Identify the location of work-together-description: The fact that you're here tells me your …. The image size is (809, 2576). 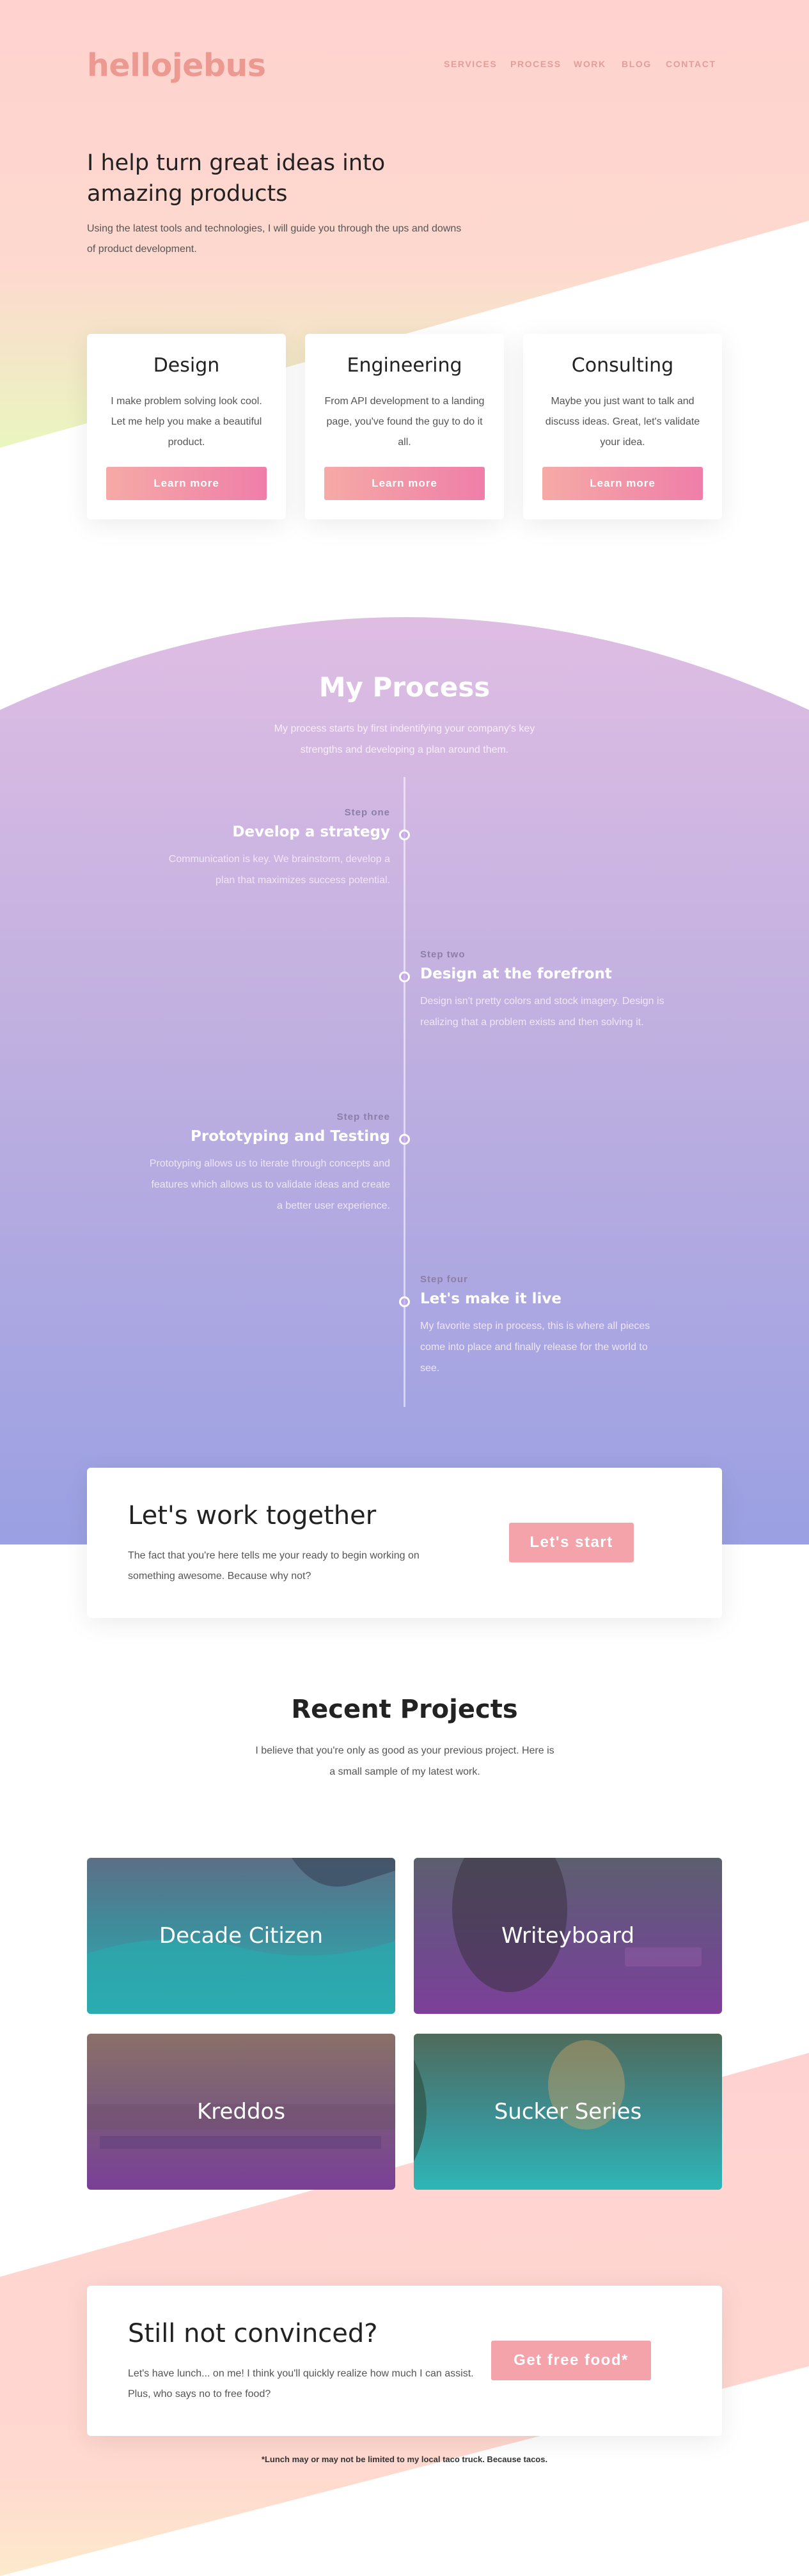
(274, 1566).